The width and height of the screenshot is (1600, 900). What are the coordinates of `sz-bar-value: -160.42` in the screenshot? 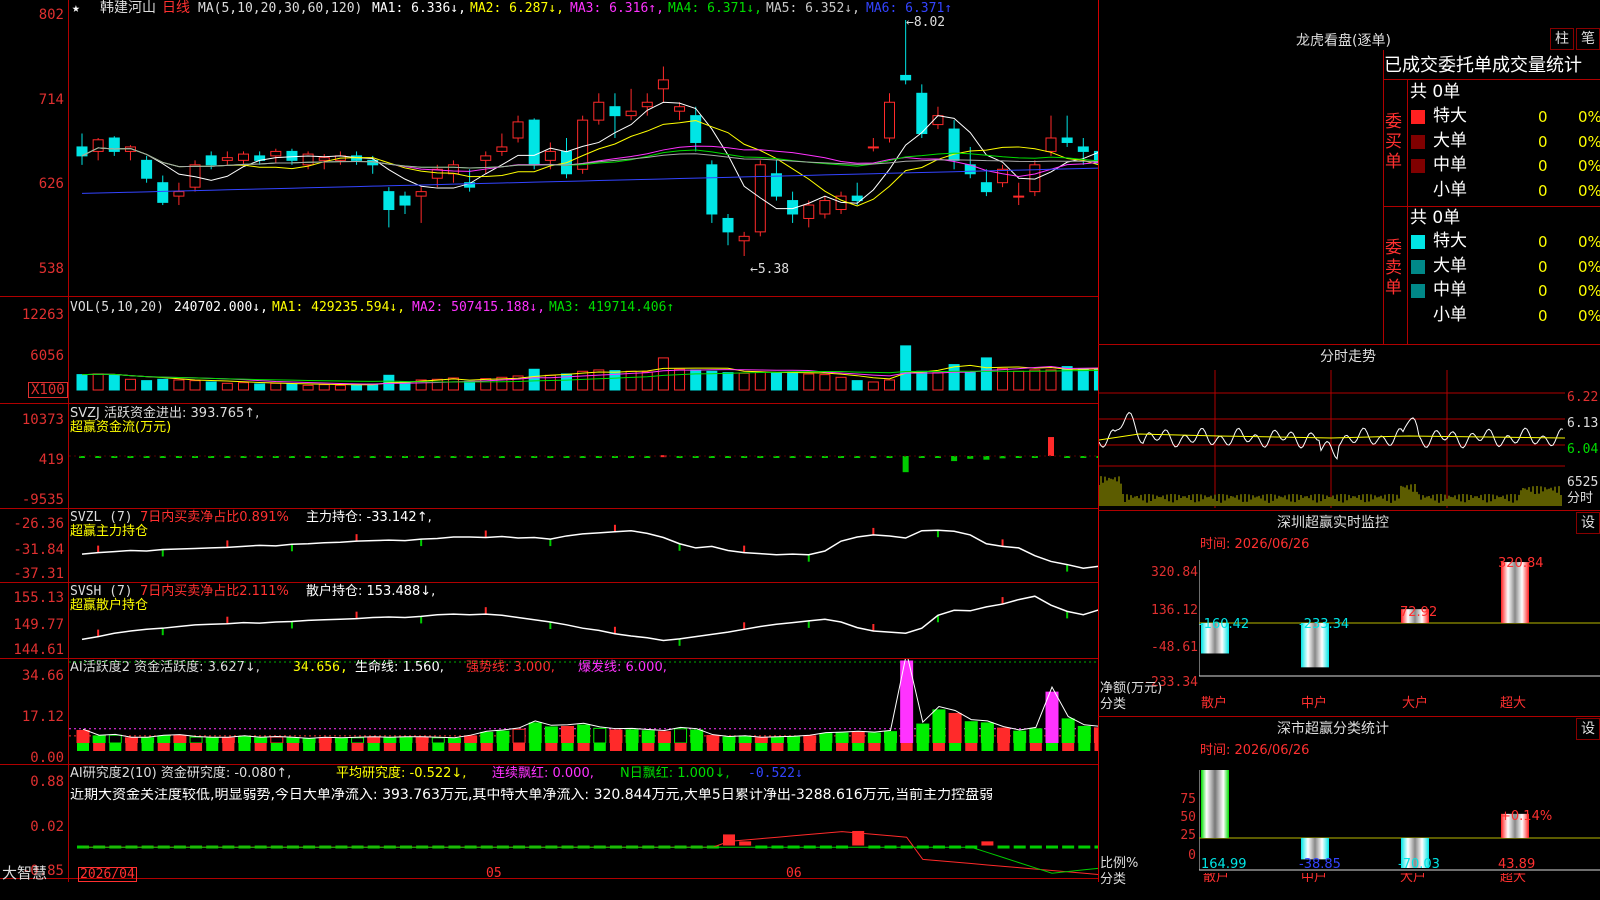 It's located at (1224, 624).